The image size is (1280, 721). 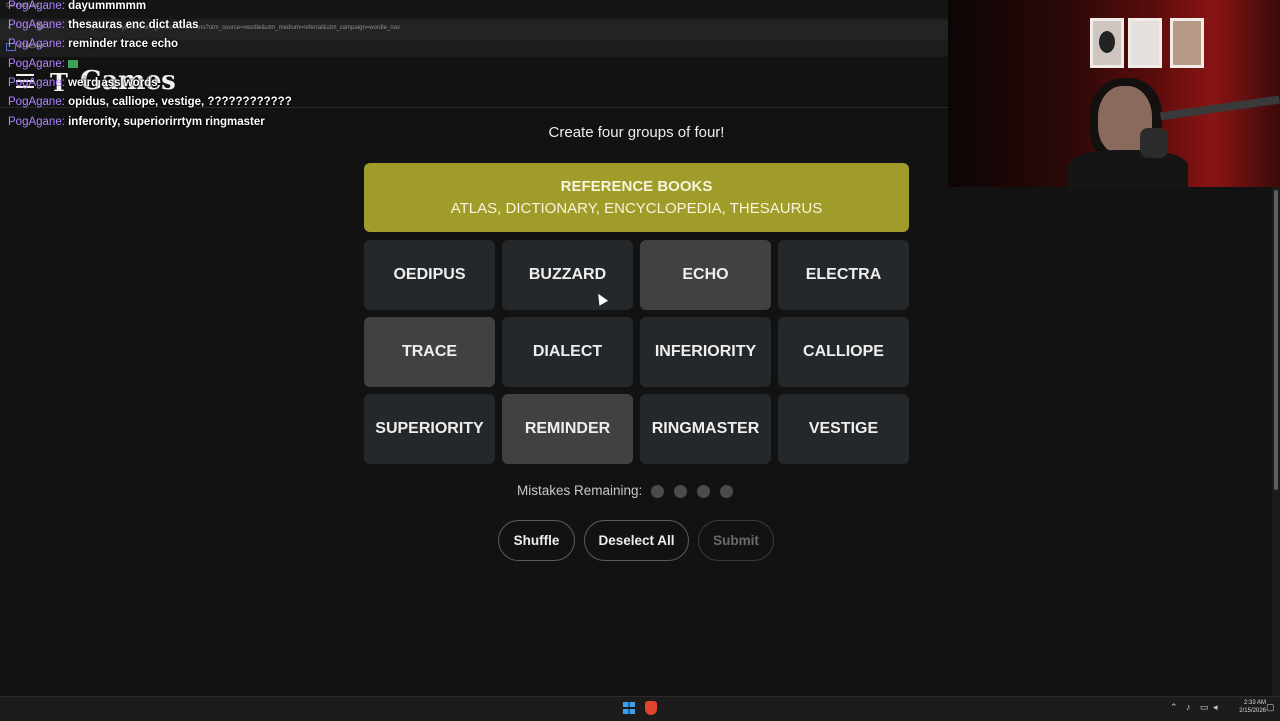 I want to click on word-tile: SUPERIORITY, so click(x=429, y=429).